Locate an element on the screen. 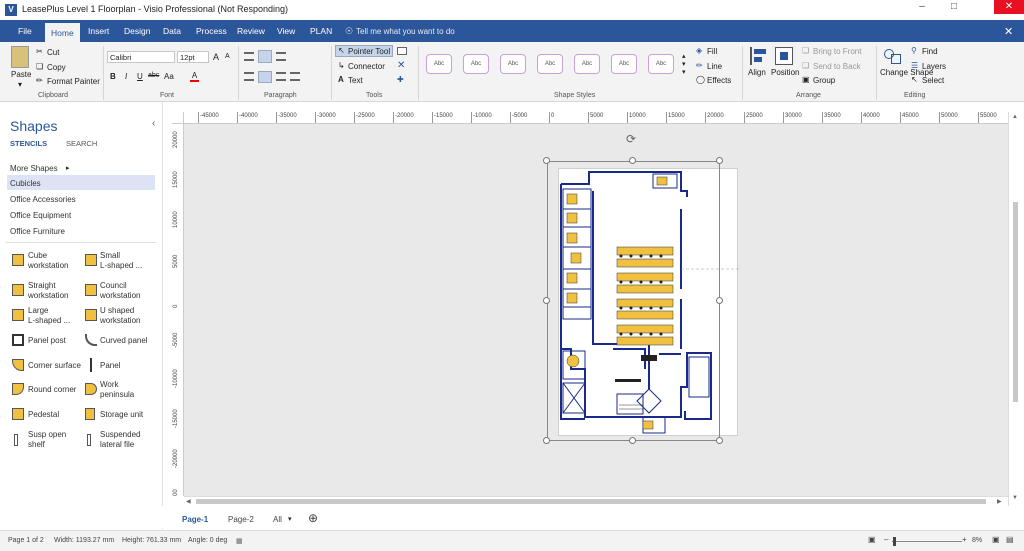 The height and width of the screenshot is (551, 1024). close-ribbon-icon: ✕ is located at coordinates (1008, 31).